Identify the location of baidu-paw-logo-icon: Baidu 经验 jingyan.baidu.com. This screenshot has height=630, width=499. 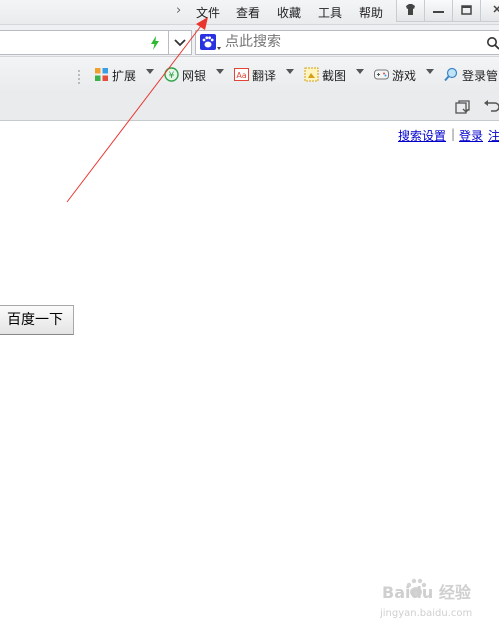
(425, 598).